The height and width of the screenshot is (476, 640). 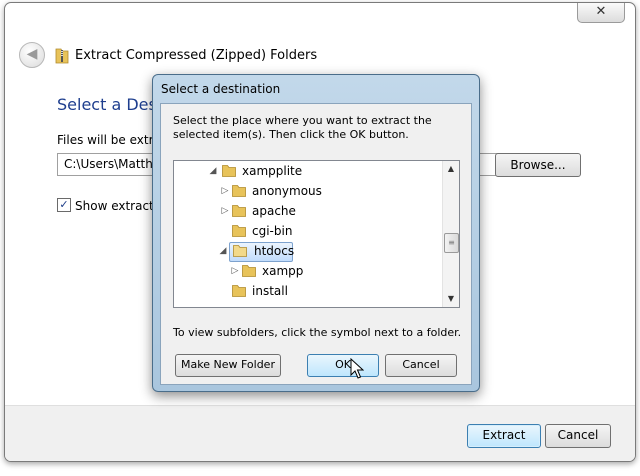 I want to click on tree-item-install: install, so click(x=308, y=291).